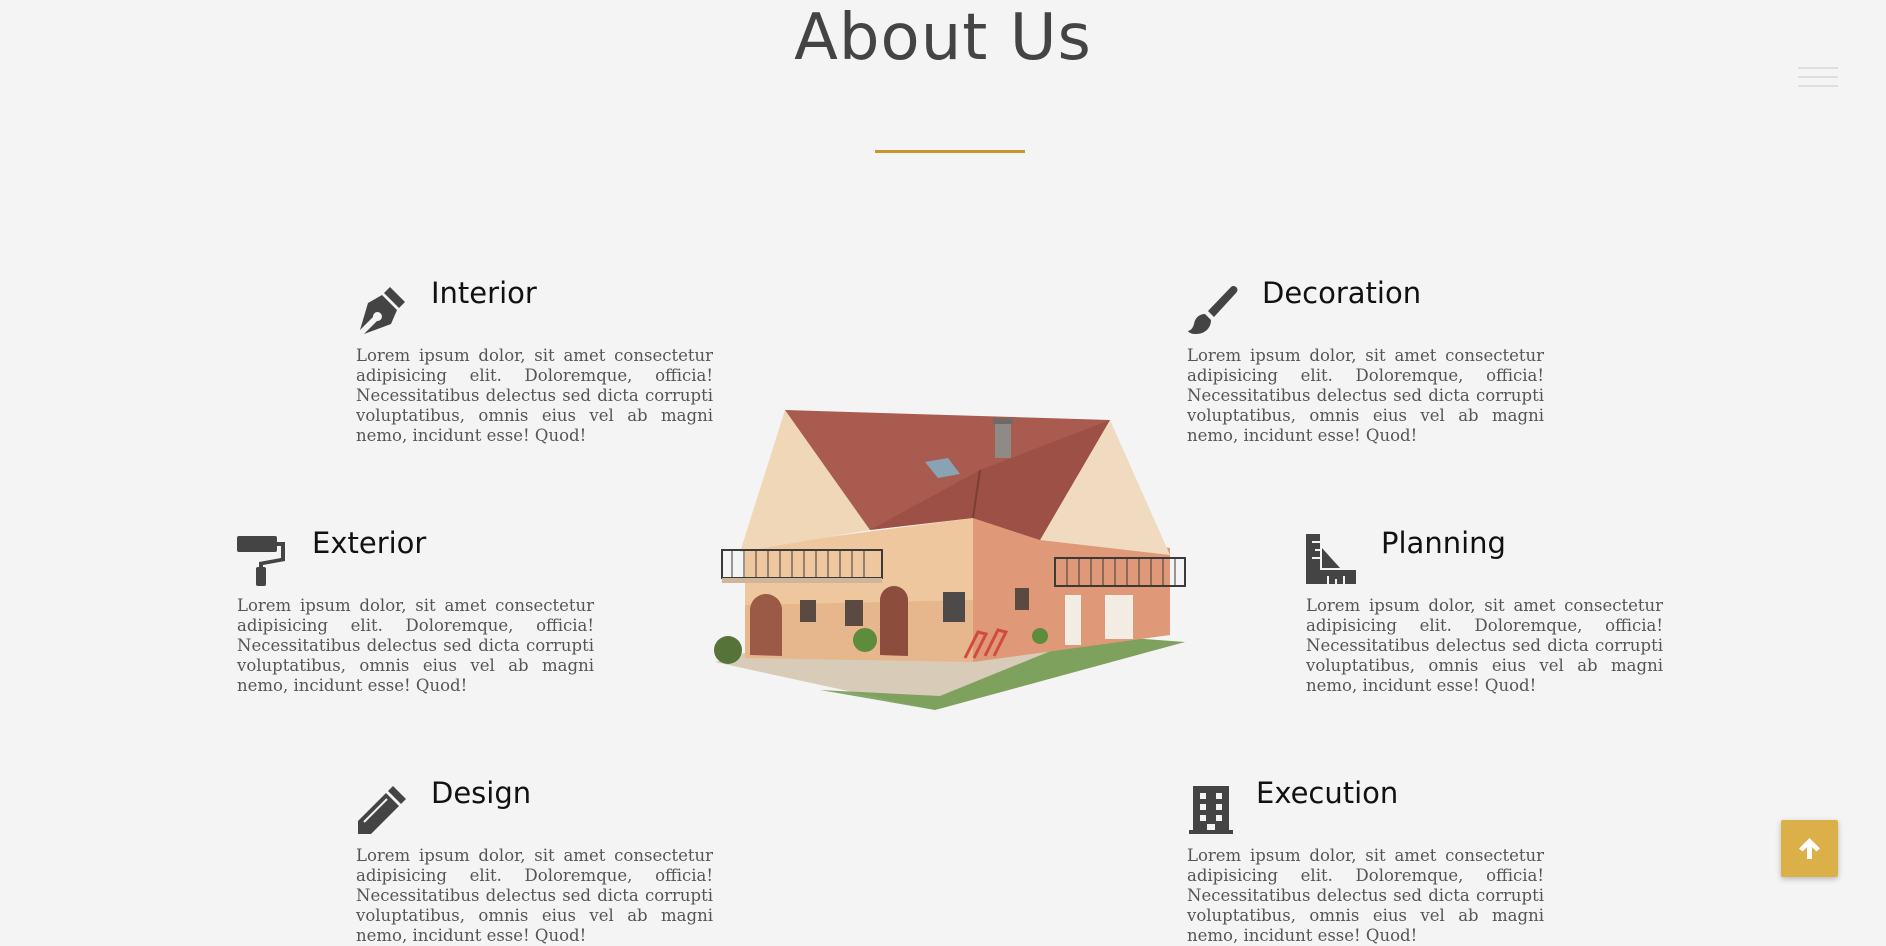 This screenshot has height=946, width=1886. What do you see at coordinates (1211, 810) in the screenshot?
I see `building-icon` at bounding box center [1211, 810].